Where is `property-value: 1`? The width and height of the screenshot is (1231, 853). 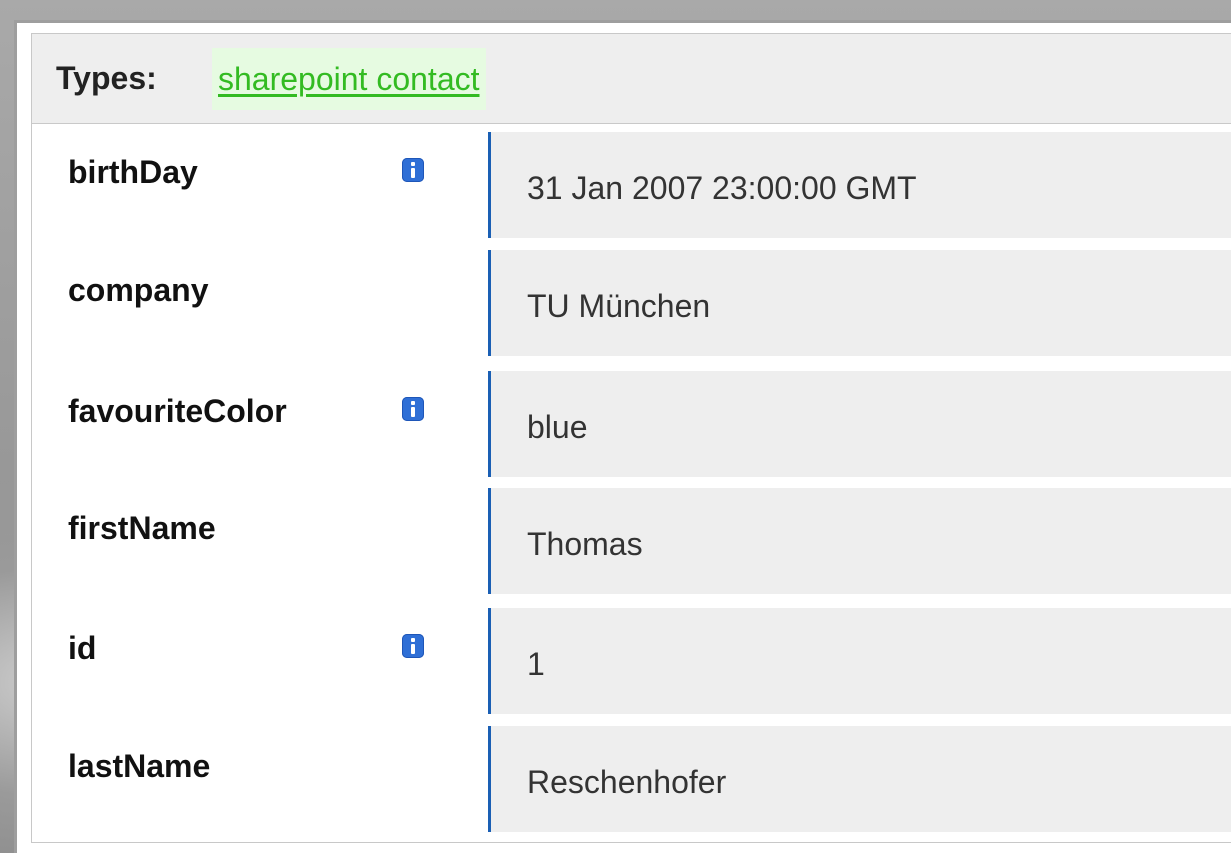
property-value: 1 is located at coordinates (536, 664).